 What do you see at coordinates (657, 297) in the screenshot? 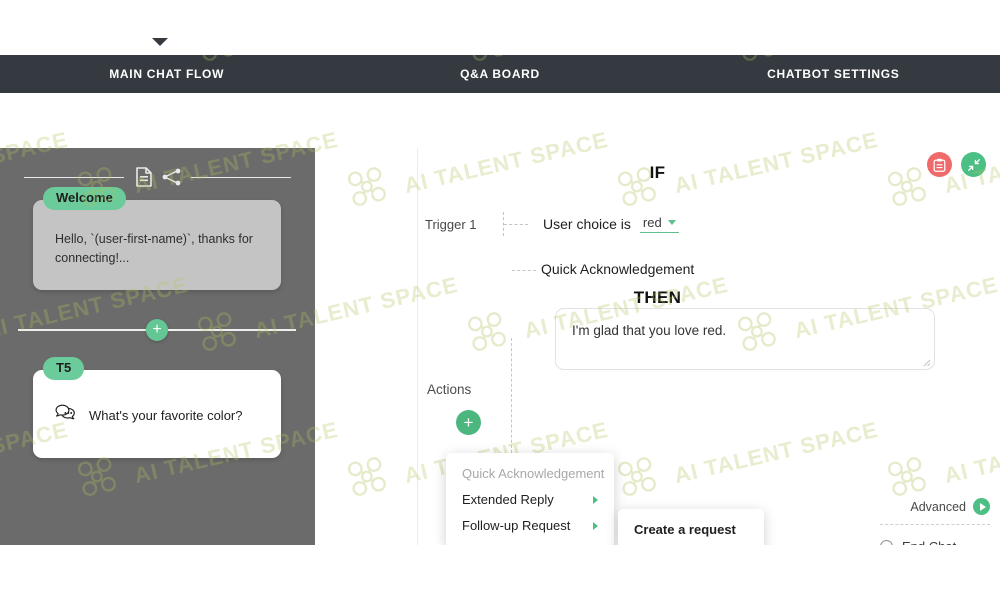
I see `then-section-title: THEN` at bounding box center [657, 297].